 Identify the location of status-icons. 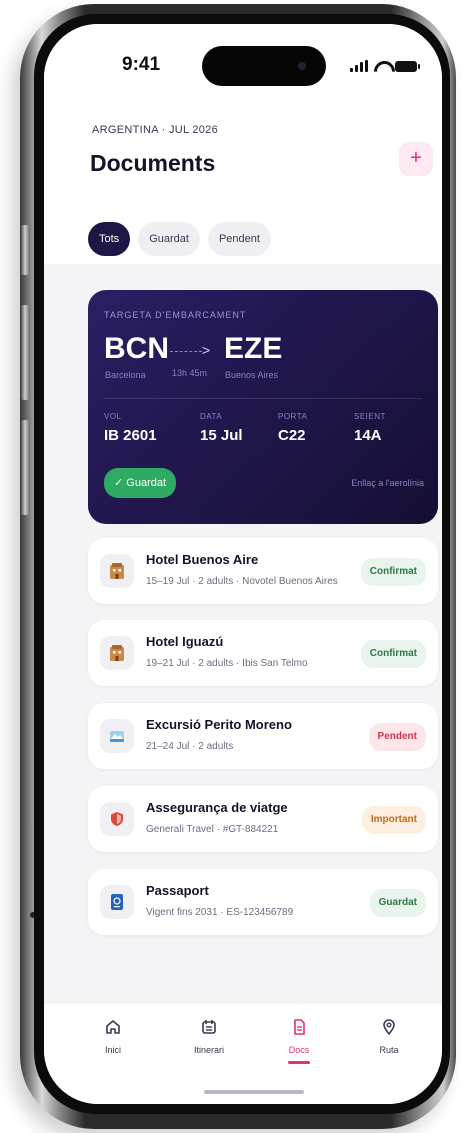
(385, 66).